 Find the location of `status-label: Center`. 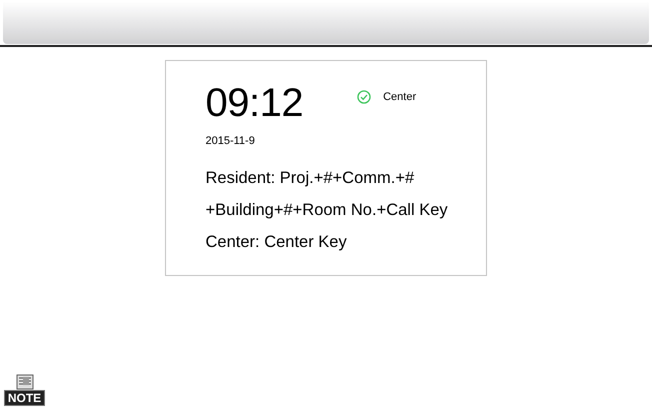

status-label: Center is located at coordinates (399, 97).